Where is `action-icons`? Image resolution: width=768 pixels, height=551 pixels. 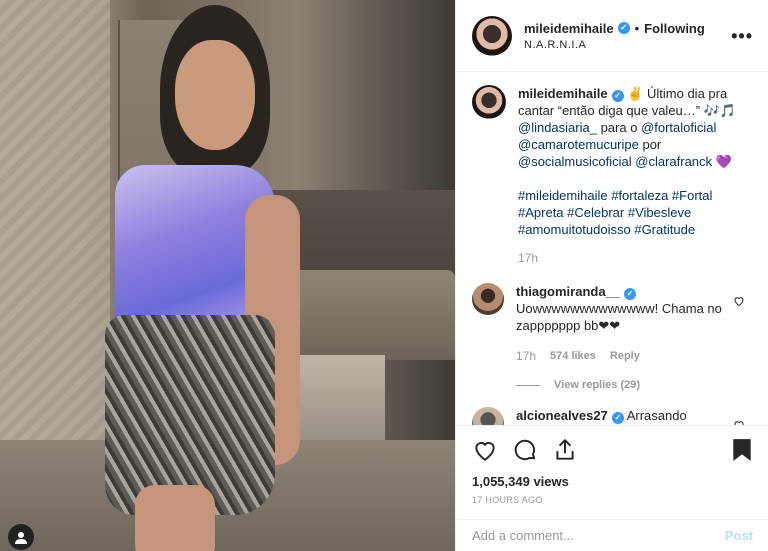
action-icons is located at coordinates (612, 450).